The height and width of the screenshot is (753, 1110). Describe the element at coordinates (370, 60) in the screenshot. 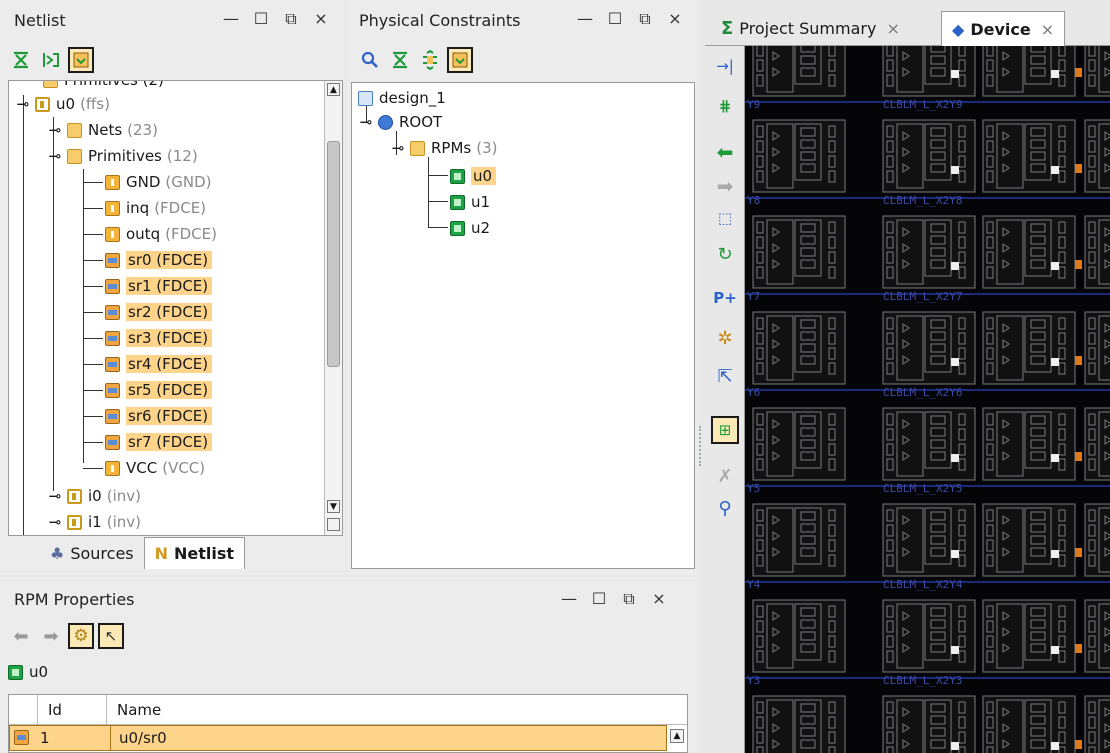

I see `search-button` at that location.